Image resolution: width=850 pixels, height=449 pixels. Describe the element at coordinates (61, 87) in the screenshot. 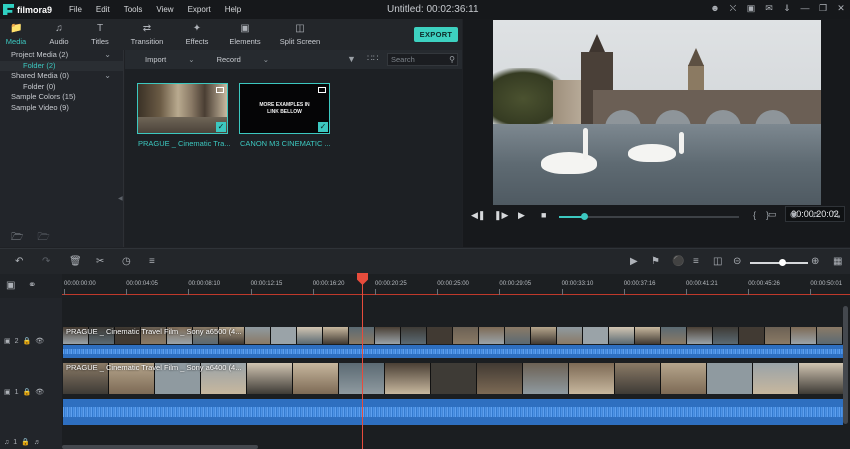

I see `library-shared-folder: Folder (0)` at that location.